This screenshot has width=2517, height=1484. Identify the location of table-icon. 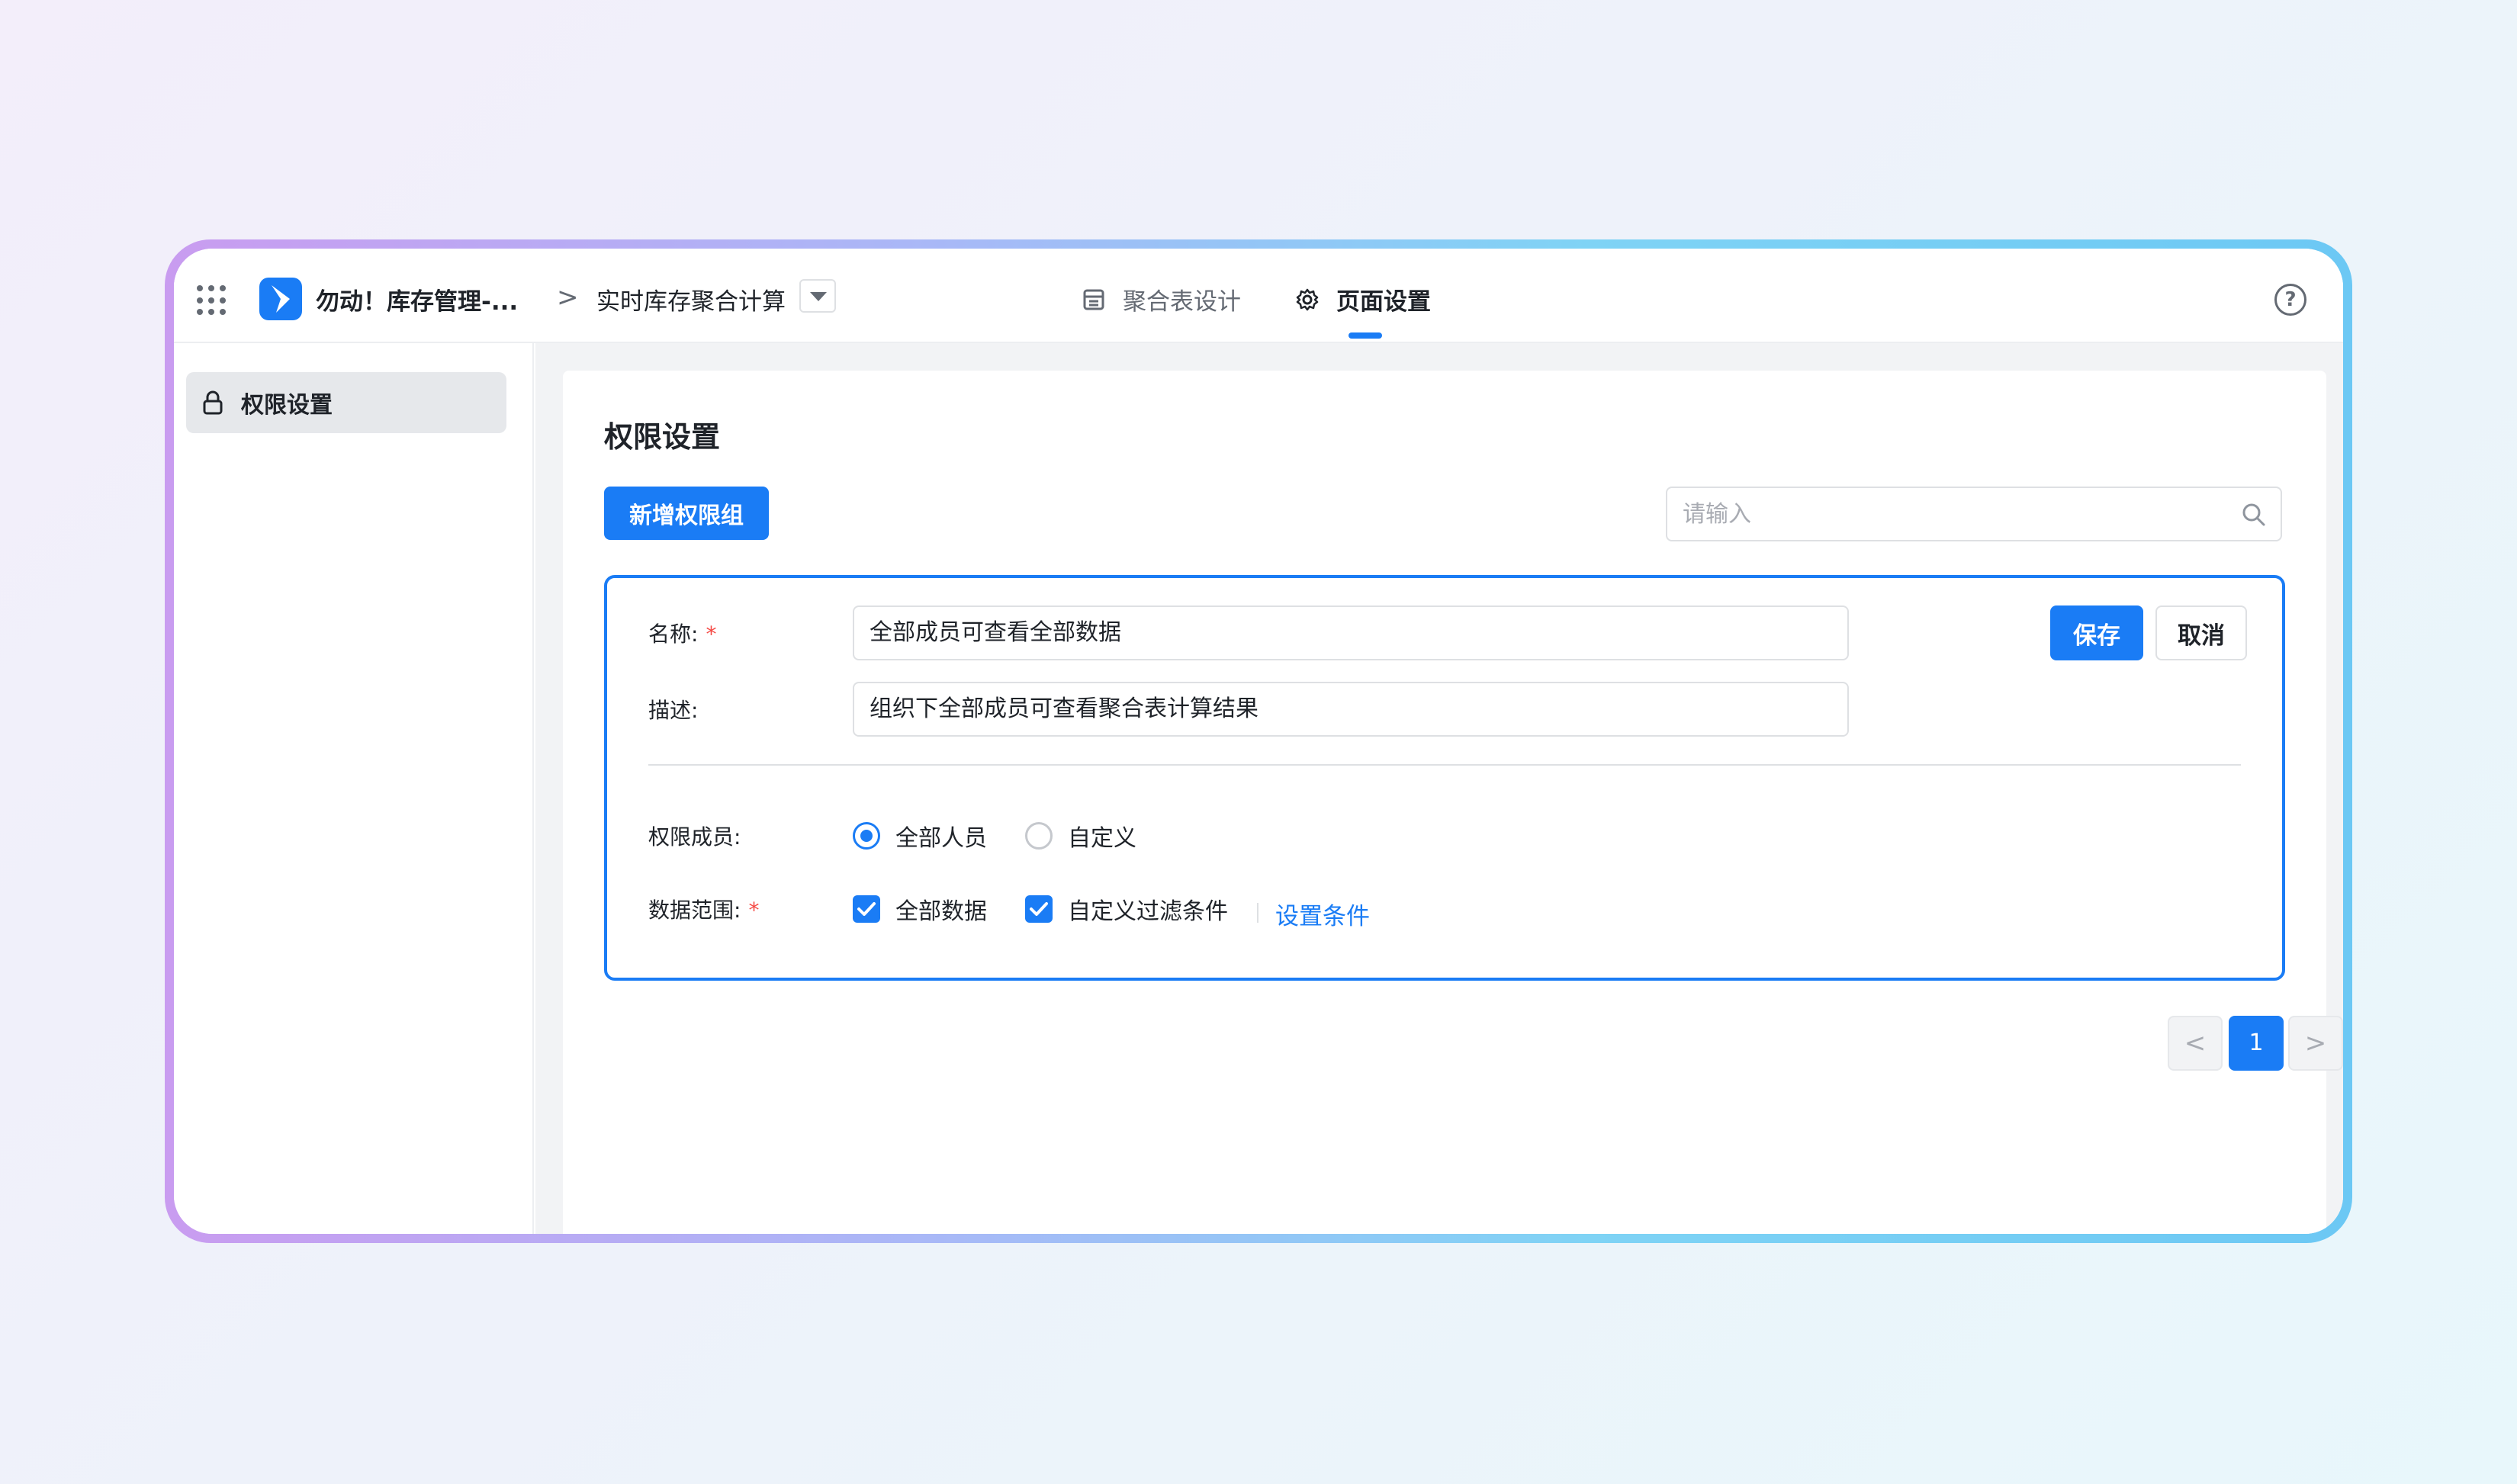
(1093, 299).